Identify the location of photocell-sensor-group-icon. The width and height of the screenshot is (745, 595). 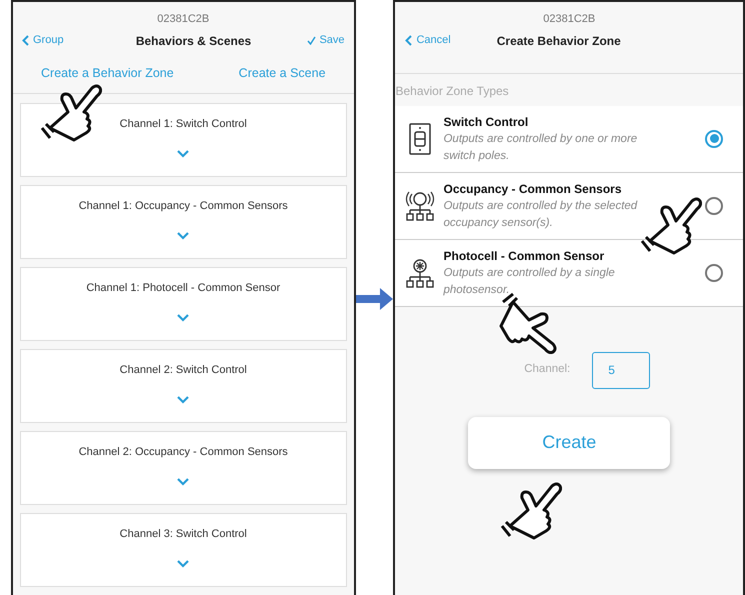
(420, 272).